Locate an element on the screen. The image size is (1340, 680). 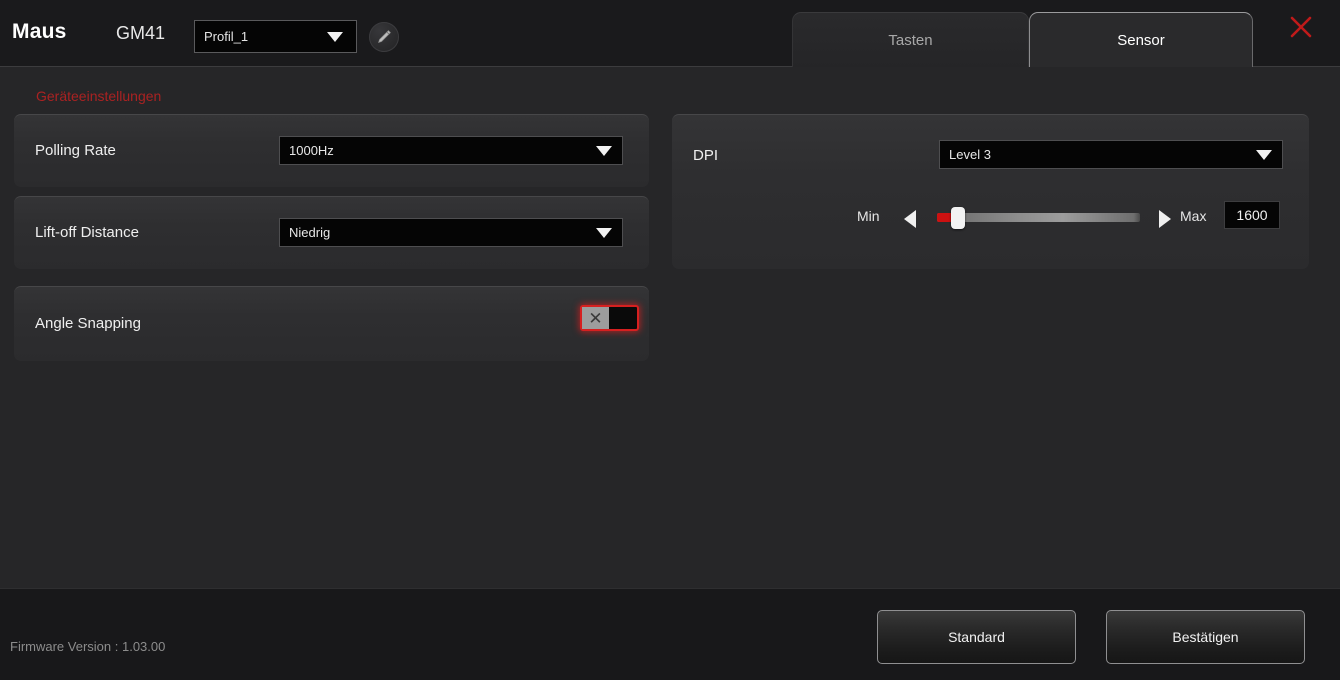
device-name: GM41 is located at coordinates (141, 33).